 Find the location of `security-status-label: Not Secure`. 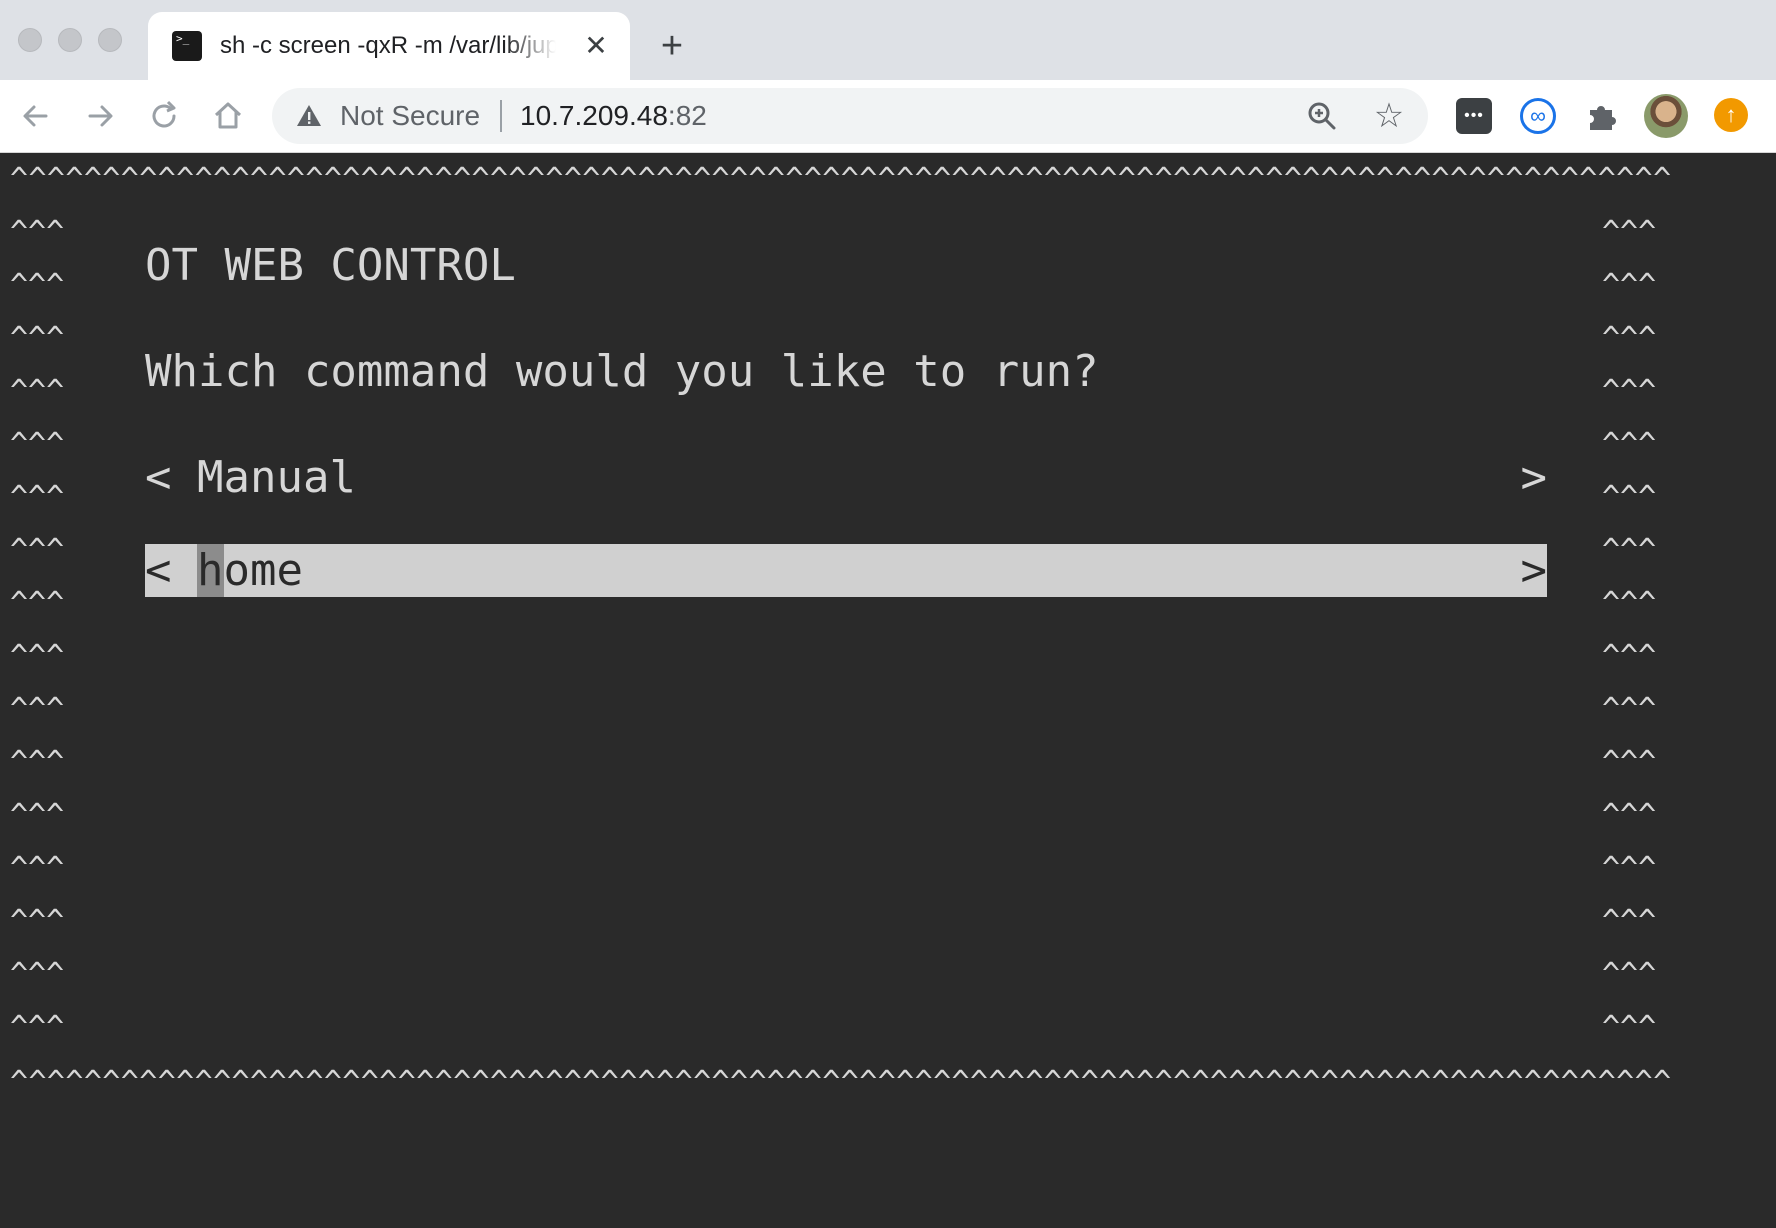

security-status-label: Not Secure is located at coordinates (410, 116).